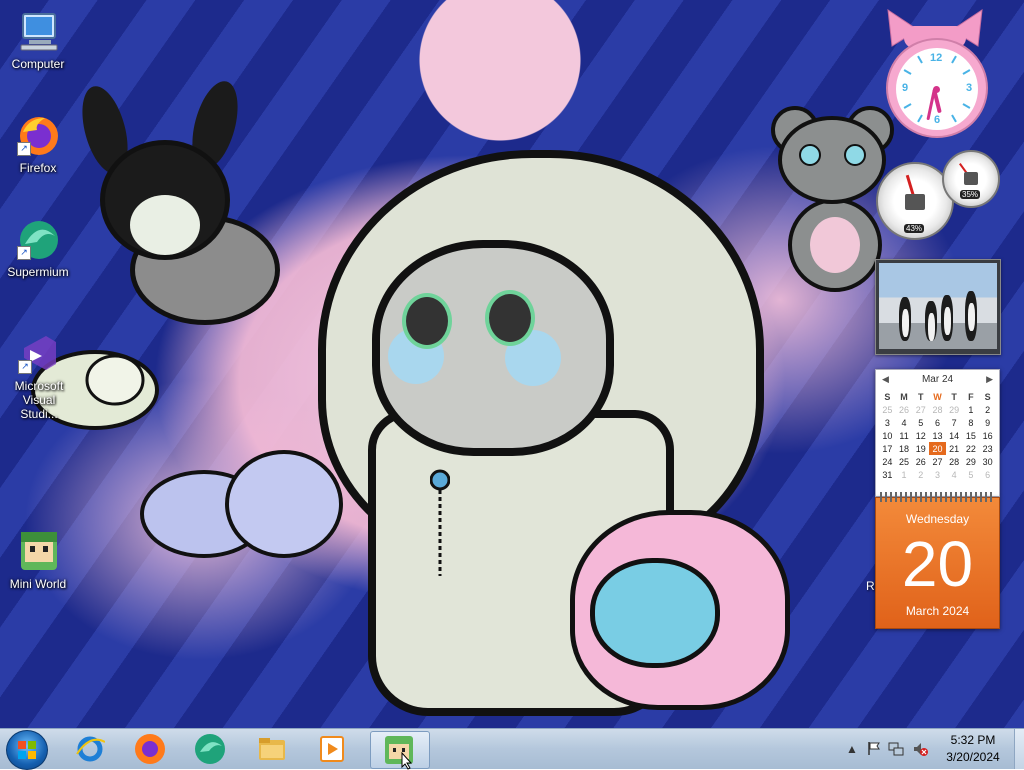 This screenshot has height=770, width=1024. What do you see at coordinates (887, 474) in the screenshot?
I see `calendar-day-cell: 31` at bounding box center [887, 474].